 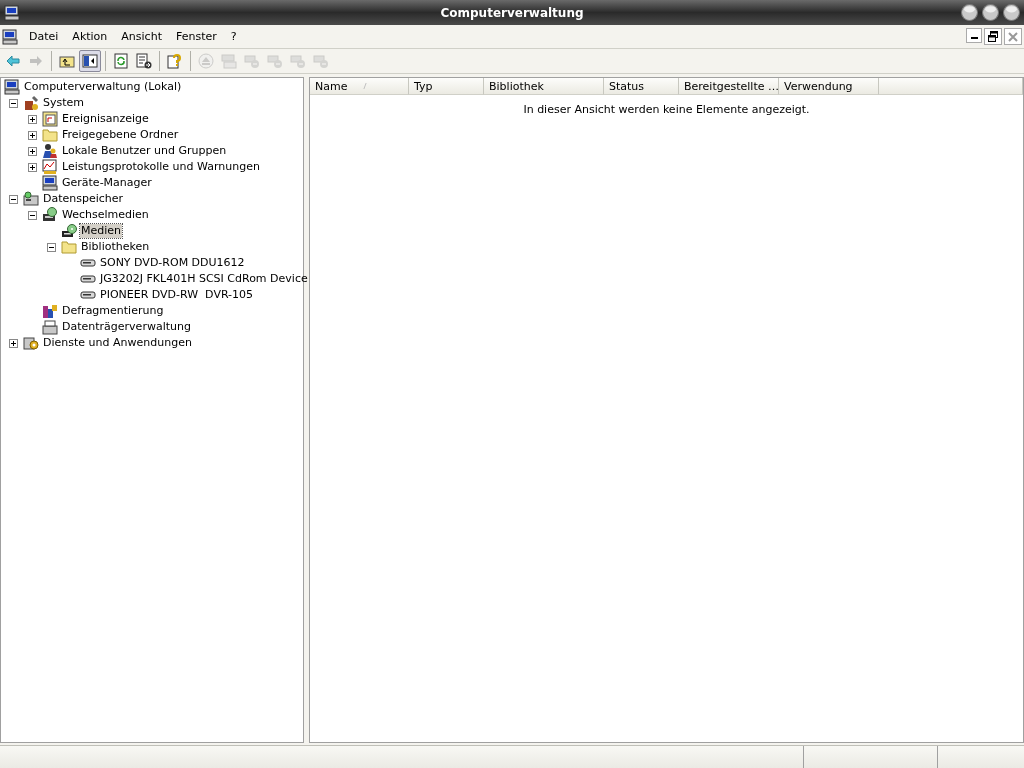 I want to click on column-header: Verwendung, so click(x=829, y=86).